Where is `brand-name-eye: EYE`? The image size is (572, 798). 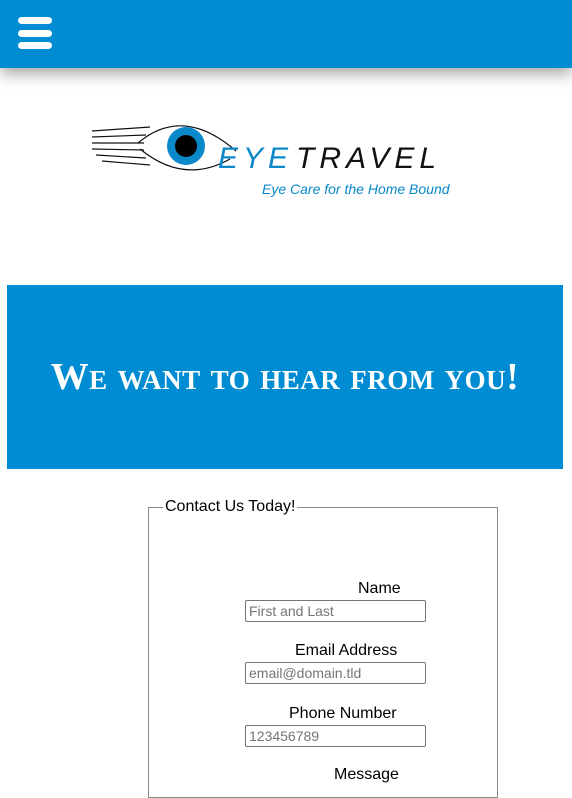 brand-name-eye: EYE is located at coordinates (256, 158).